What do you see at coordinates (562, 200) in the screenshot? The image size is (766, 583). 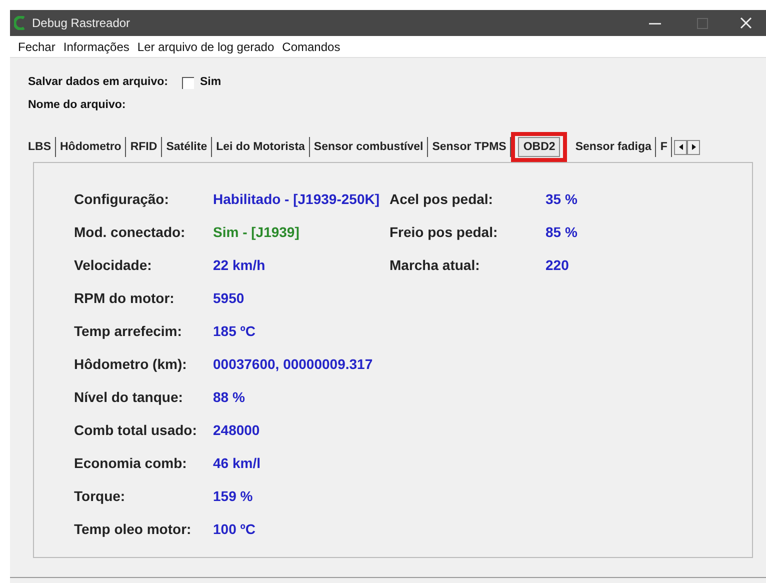 I see `field-value: 35 %` at bounding box center [562, 200].